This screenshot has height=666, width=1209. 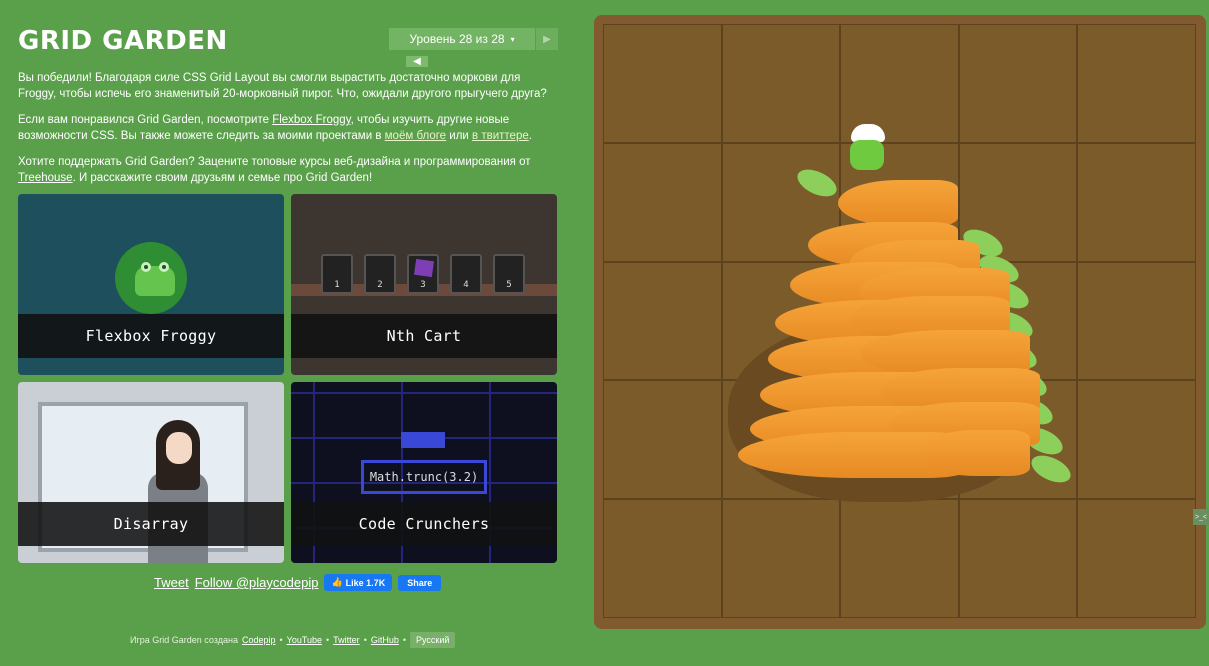 I want to click on console-toggle-icon: >_<, so click(x=1201, y=517).